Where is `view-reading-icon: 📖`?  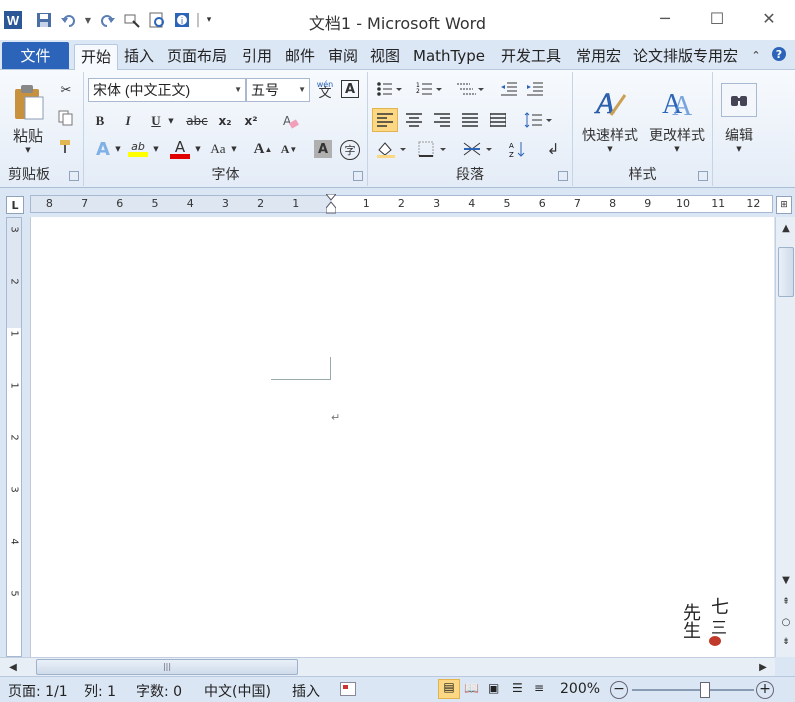 view-reading-icon: 📖 is located at coordinates (471, 688).